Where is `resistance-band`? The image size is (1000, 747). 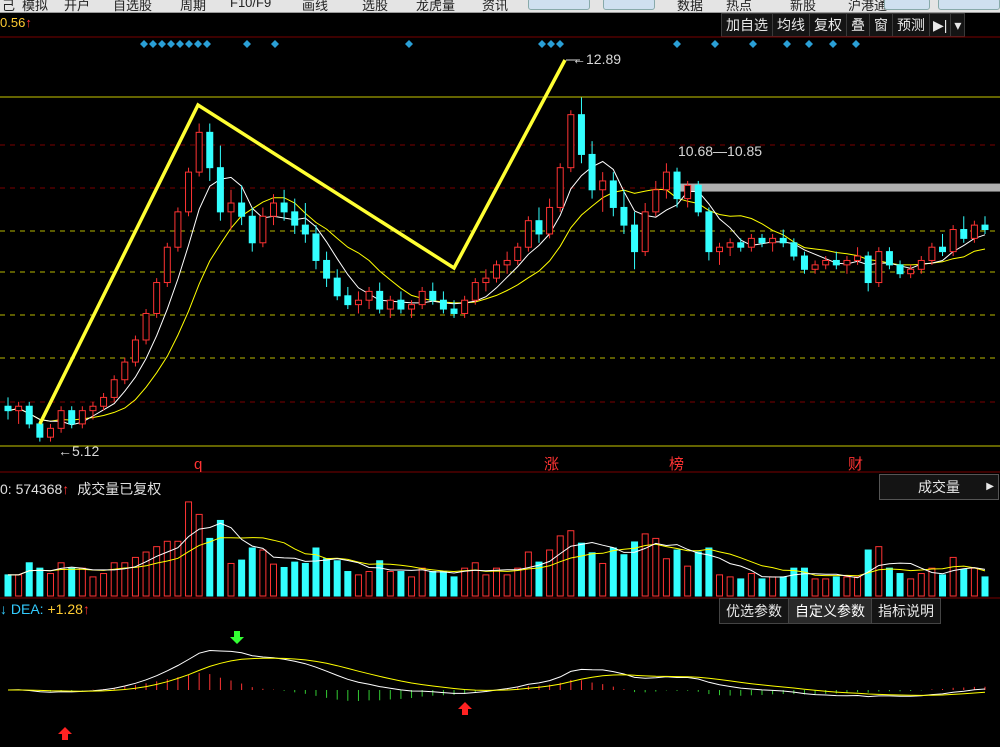 resistance-band is located at coordinates (838, 187).